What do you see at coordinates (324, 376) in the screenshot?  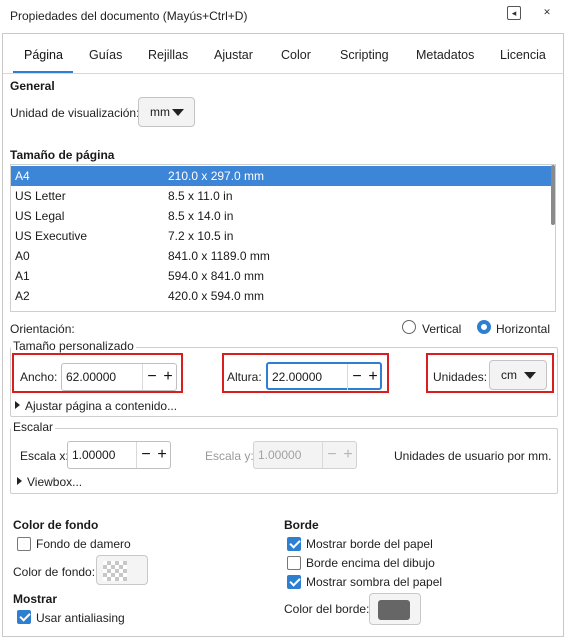 I see `height-field: 22.00000 − +` at bounding box center [324, 376].